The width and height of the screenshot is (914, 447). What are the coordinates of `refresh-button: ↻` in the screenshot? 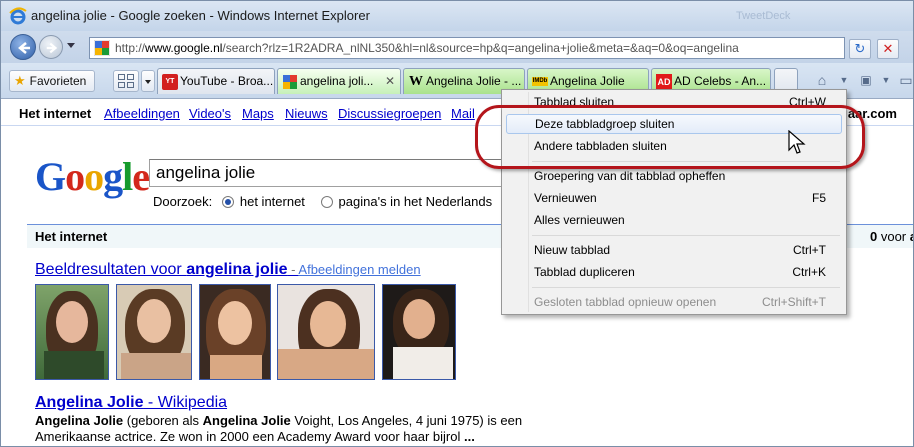 It's located at (860, 49).